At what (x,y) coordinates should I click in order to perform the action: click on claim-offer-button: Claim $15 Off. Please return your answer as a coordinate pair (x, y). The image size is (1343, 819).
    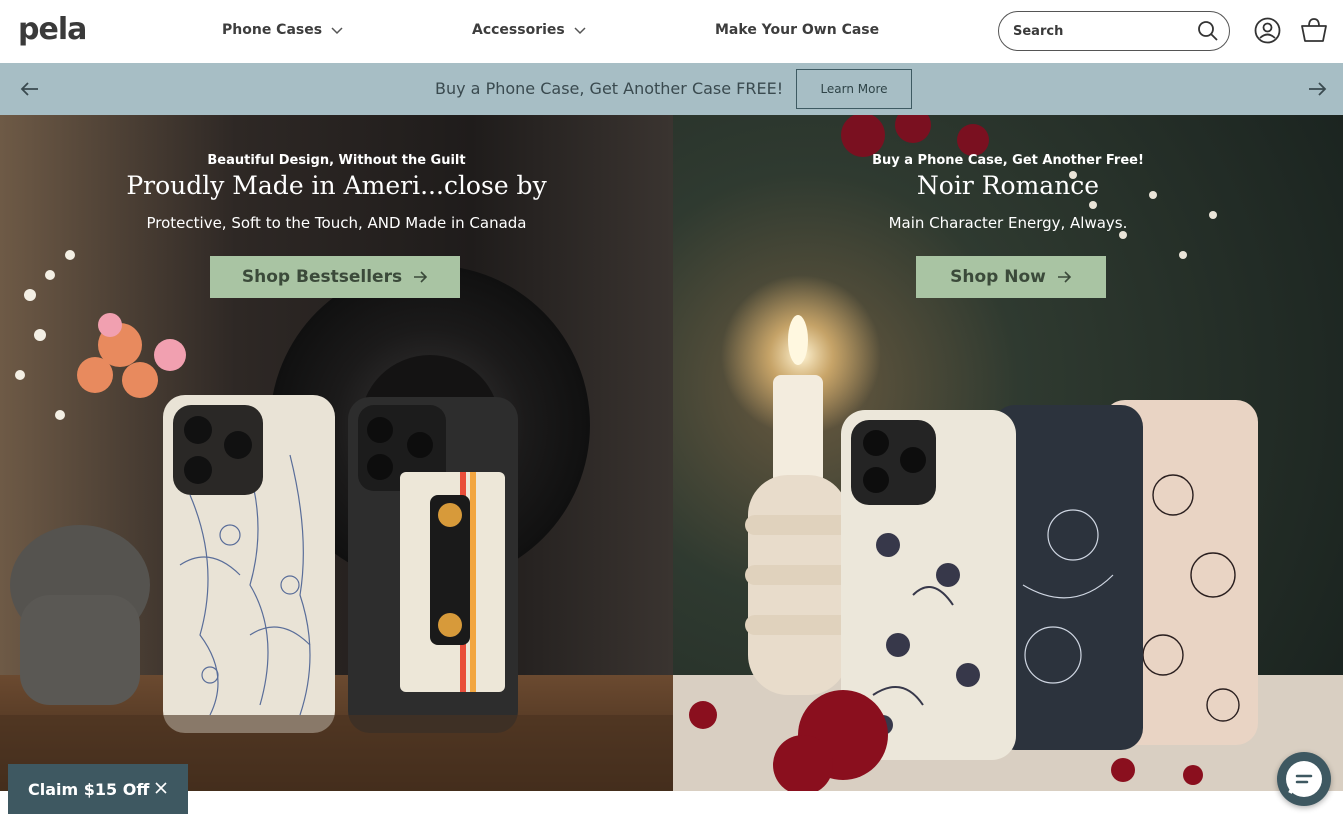
    Looking at the image, I should click on (98, 789).